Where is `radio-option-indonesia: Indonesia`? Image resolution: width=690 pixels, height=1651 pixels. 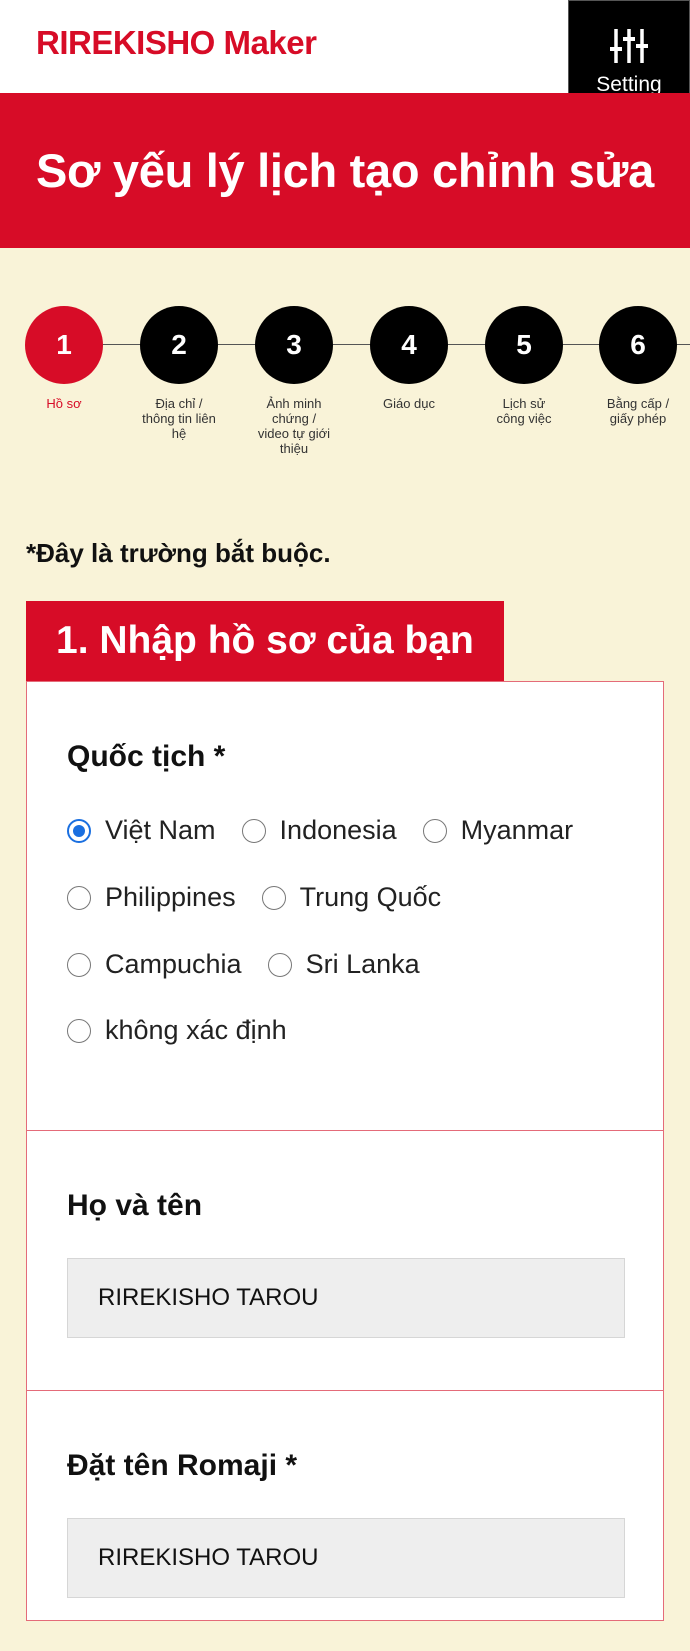 radio-option-indonesia: Indonesia is located at coordinates (319, 830).